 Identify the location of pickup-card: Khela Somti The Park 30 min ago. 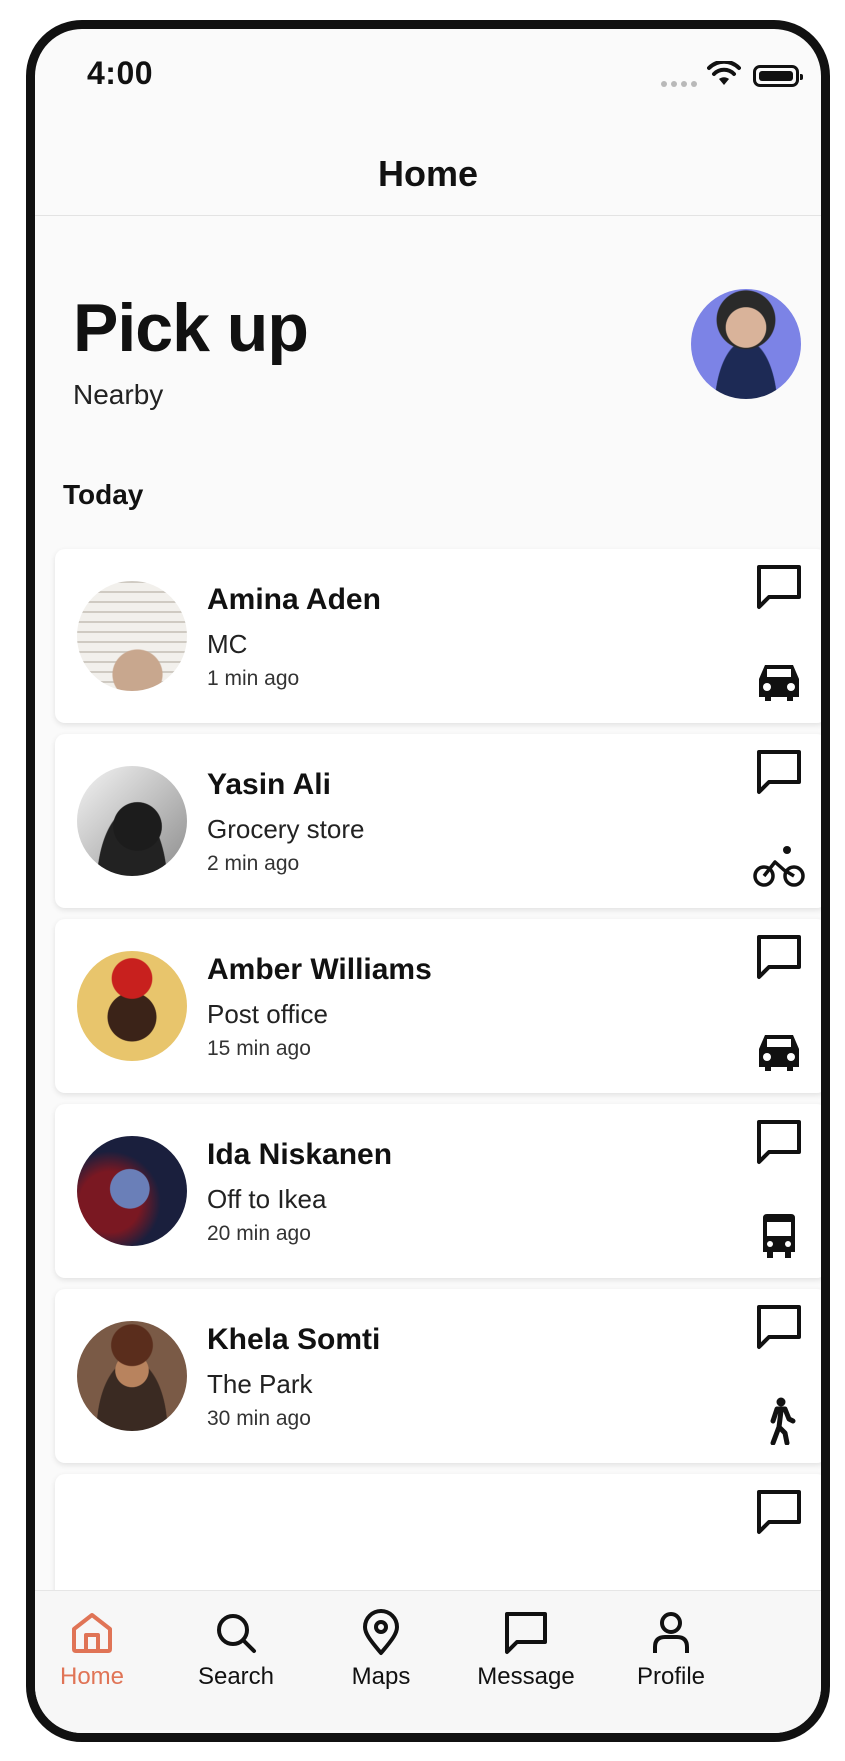
(438, 1376).